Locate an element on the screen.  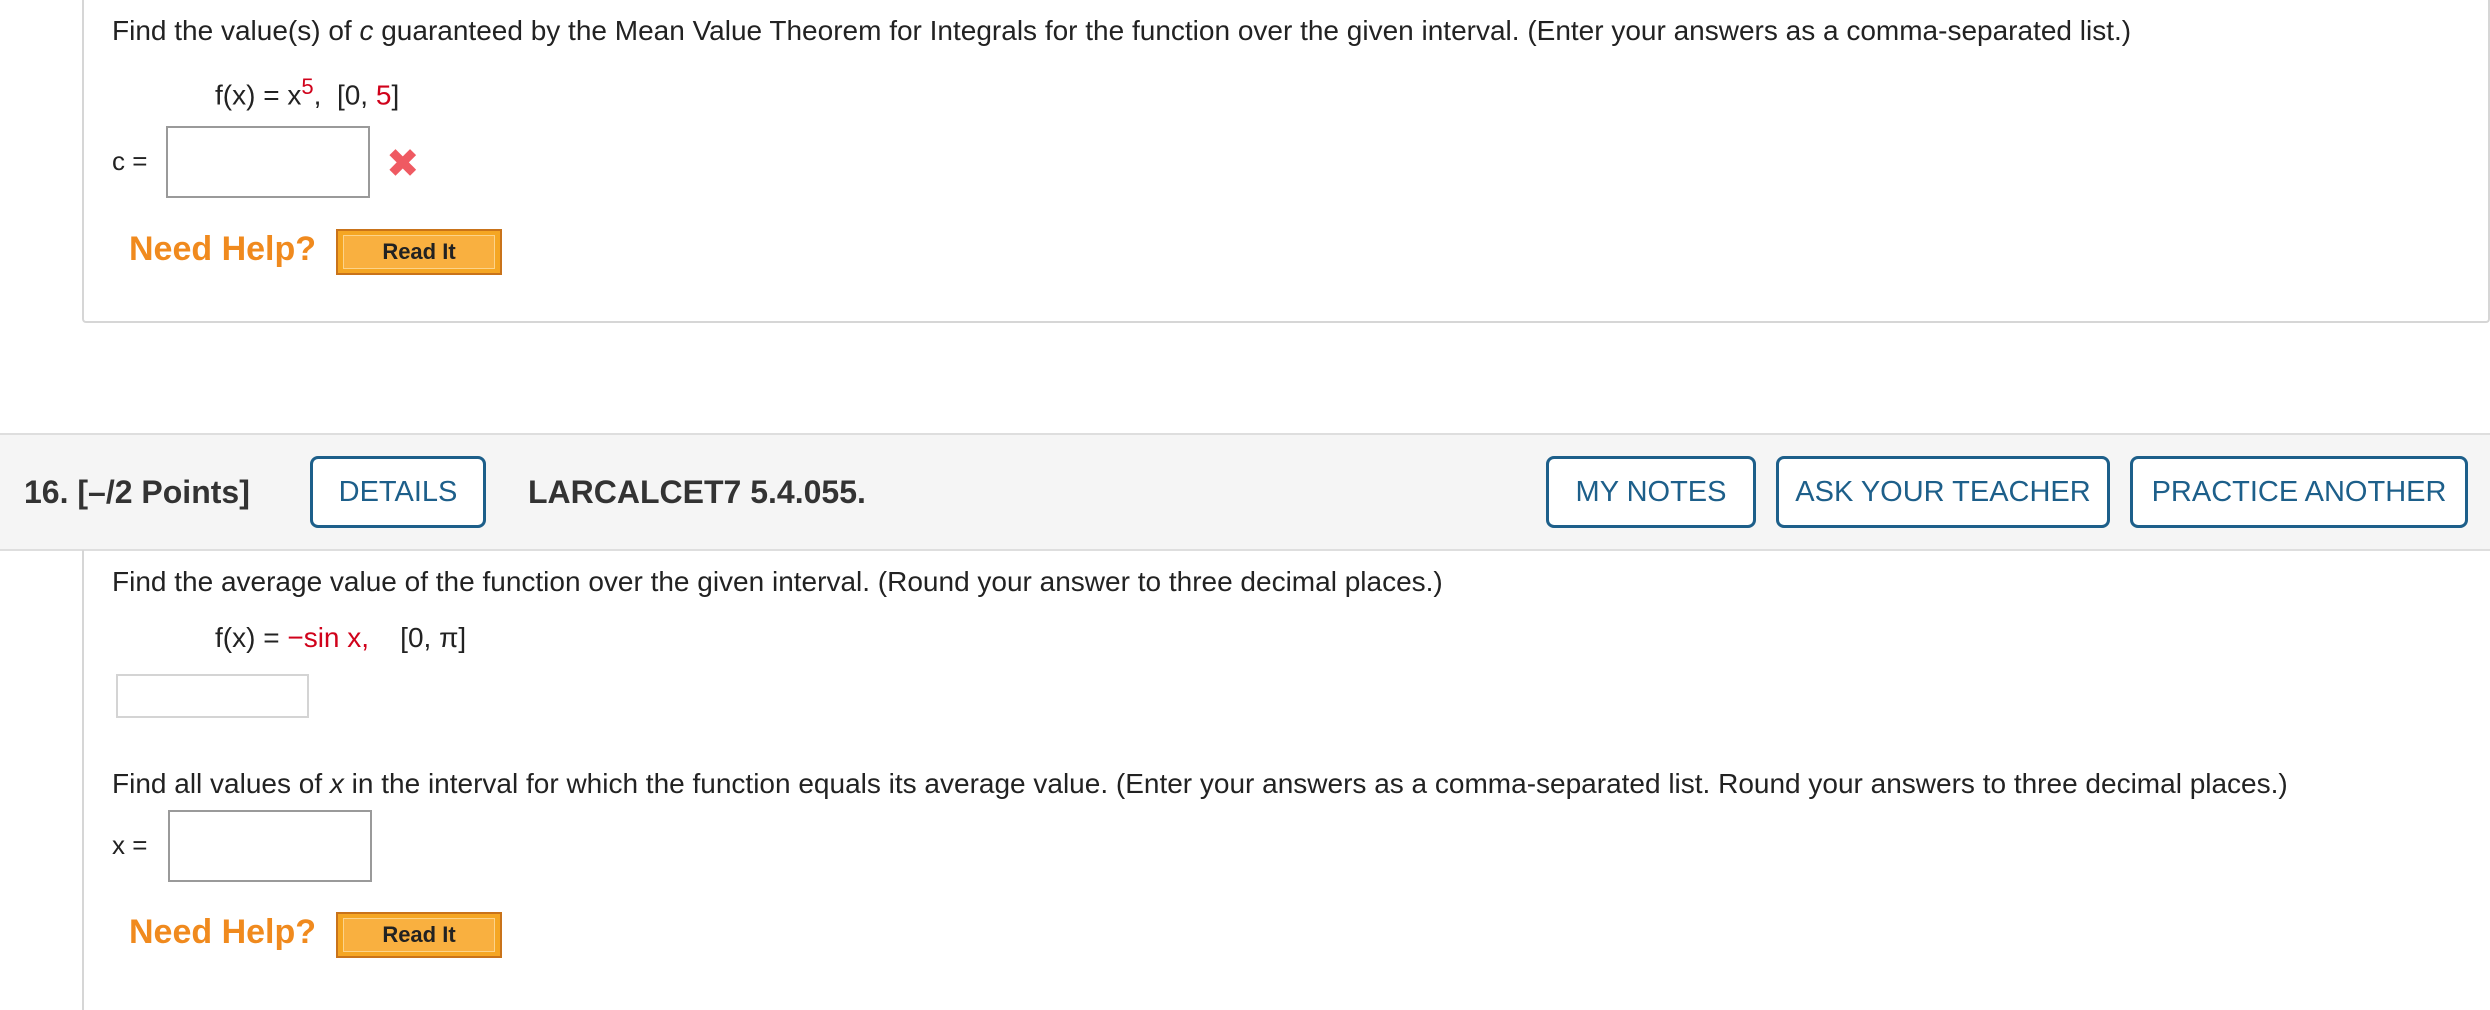
prompt-text: Find the value(s) of is located at coordinates (236, 30).